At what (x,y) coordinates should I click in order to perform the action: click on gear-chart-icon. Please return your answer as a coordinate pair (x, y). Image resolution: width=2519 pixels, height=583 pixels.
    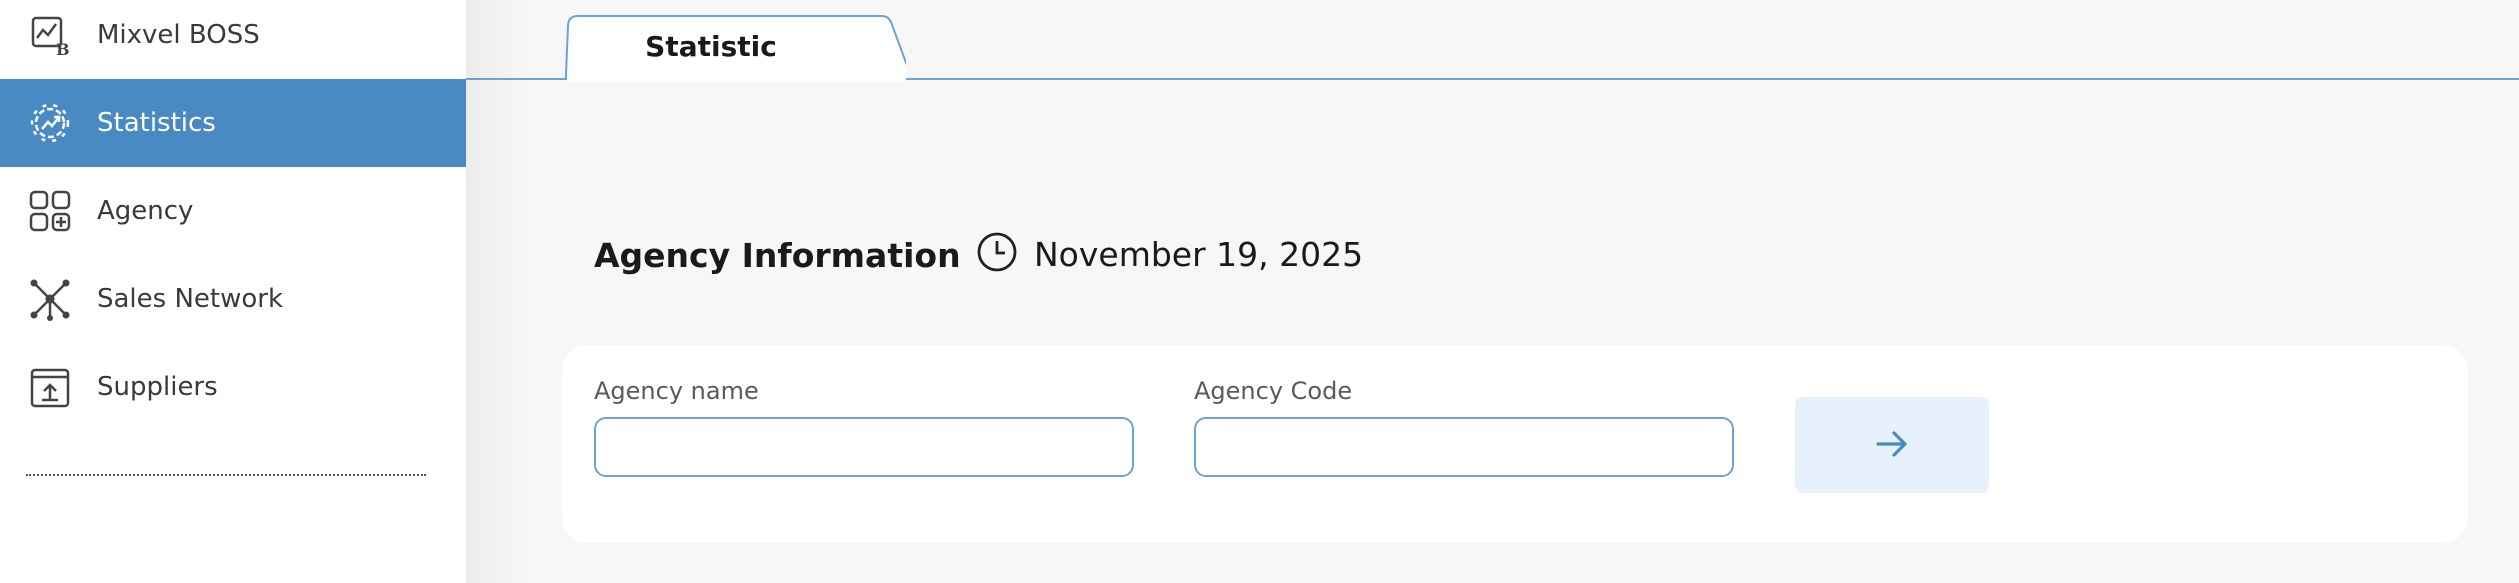
    Looking at the image, I should click on (50, 123).